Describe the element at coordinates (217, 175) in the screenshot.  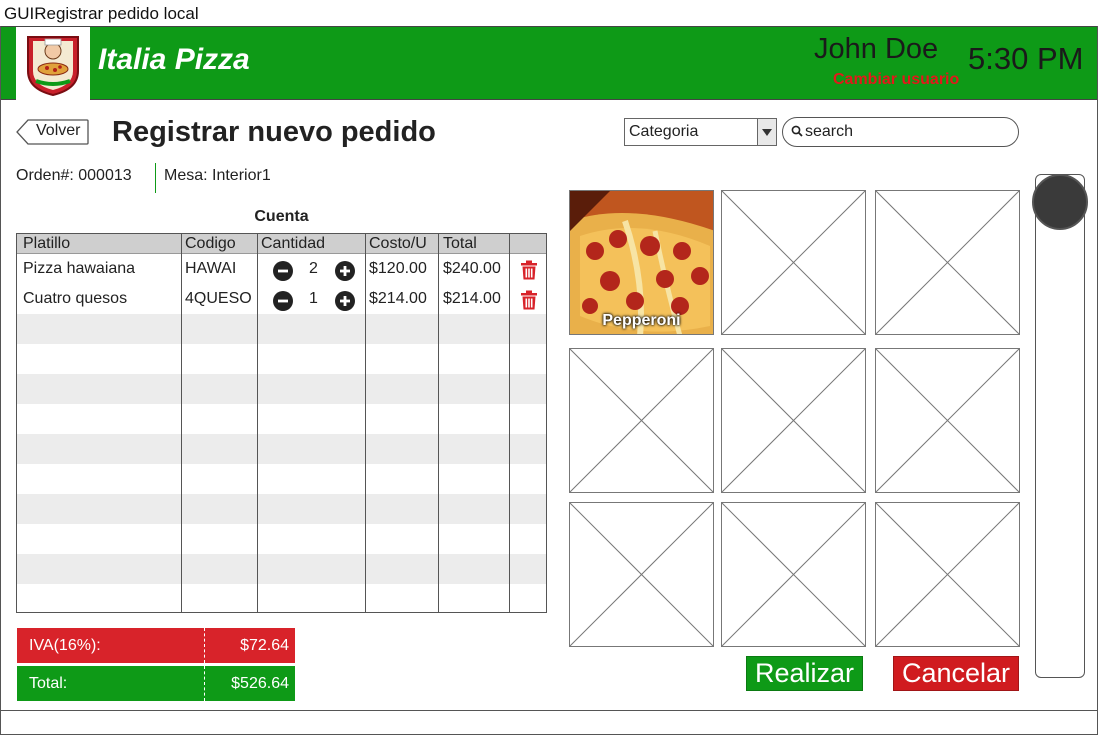
I see `table-name: Mesa: Interior1` at that location.